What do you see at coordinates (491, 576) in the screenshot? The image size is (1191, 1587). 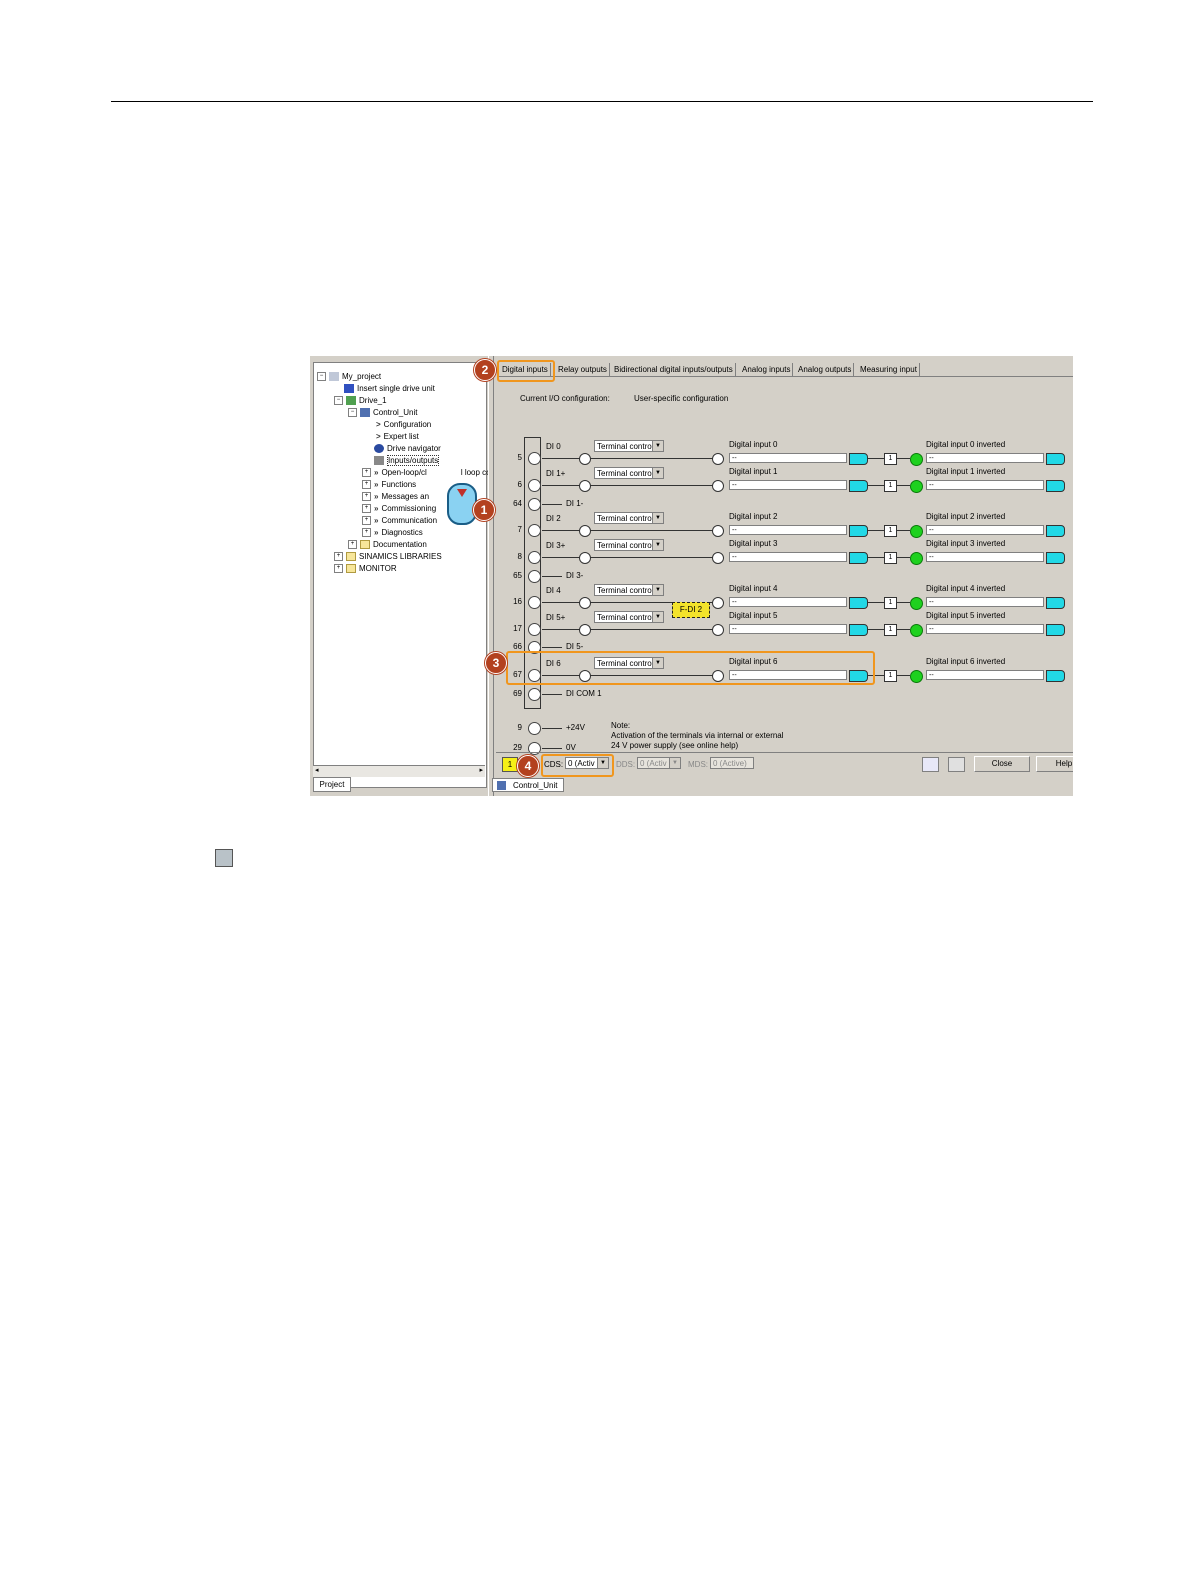 I see `pane-splitter` at bounding box center [491, 576].